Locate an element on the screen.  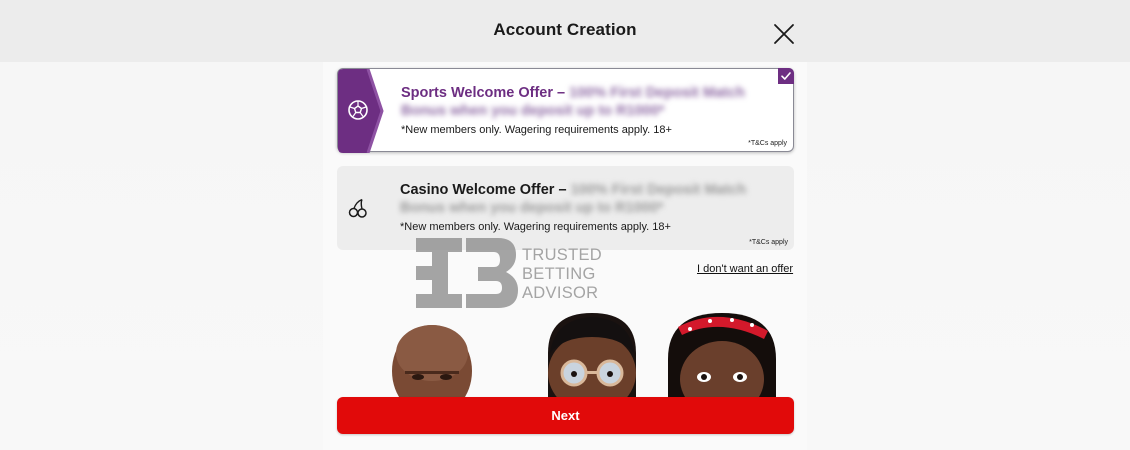
page-title: Account Creation is located at coordinates (565, 29).